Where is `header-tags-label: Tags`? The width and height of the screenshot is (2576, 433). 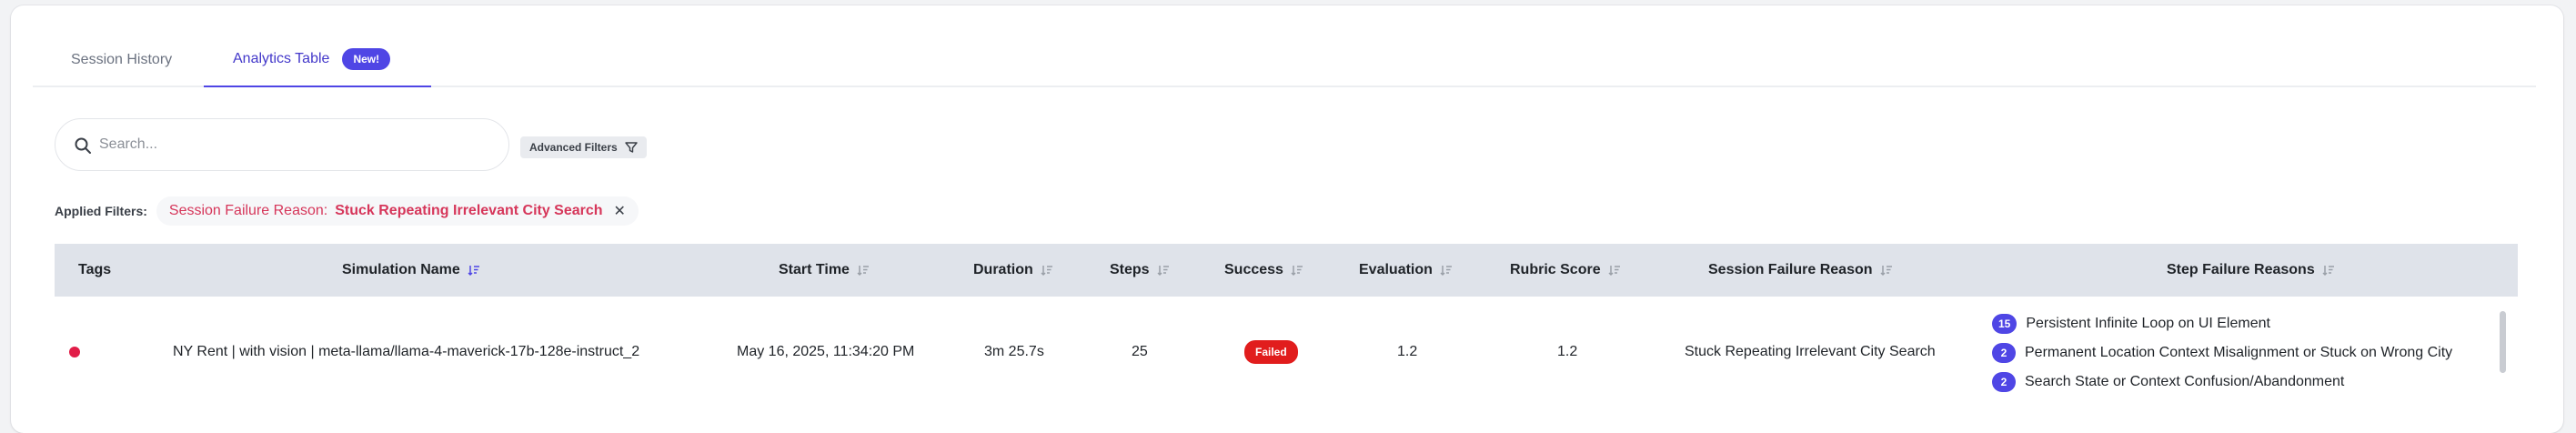
header-tags-label: Tags is located at coordinates (95, 269).